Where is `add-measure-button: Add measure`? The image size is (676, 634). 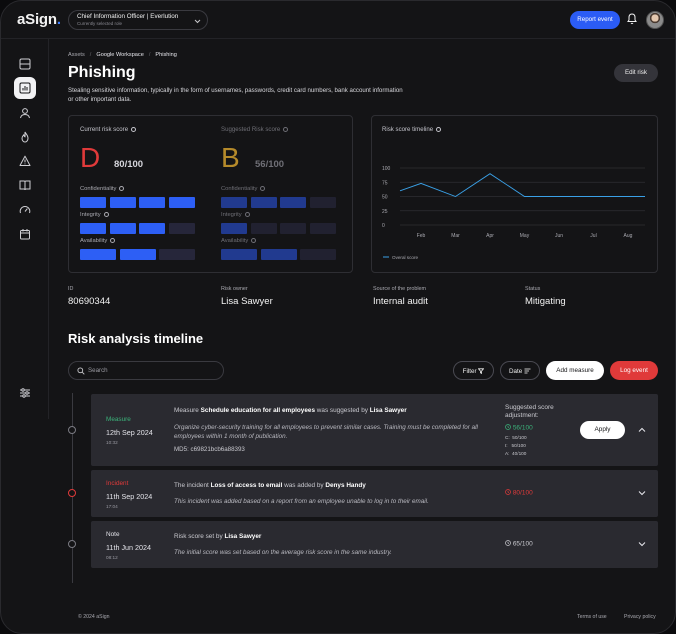 add-measure-button: Add measure is located at coordinates (575, 370).